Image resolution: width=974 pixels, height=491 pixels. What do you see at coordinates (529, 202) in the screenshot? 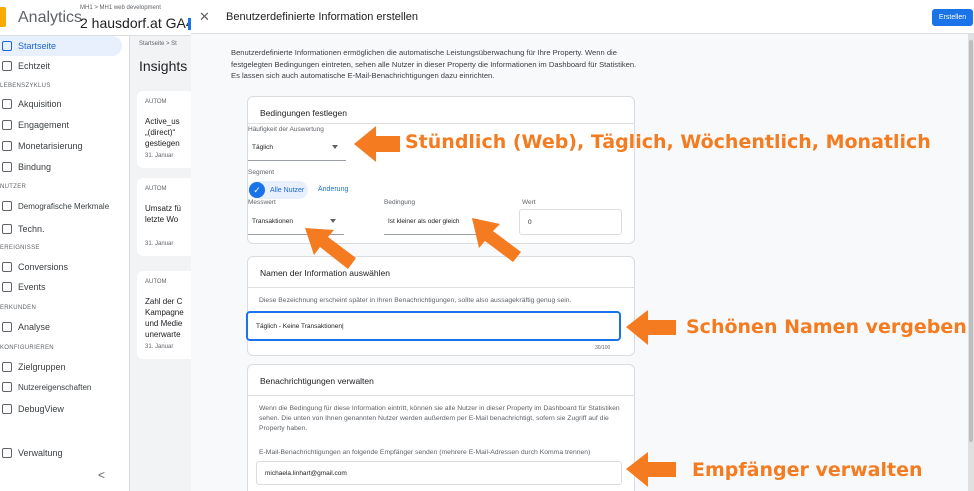
I see `value-label: Wert` at bounding box center [529, 202].